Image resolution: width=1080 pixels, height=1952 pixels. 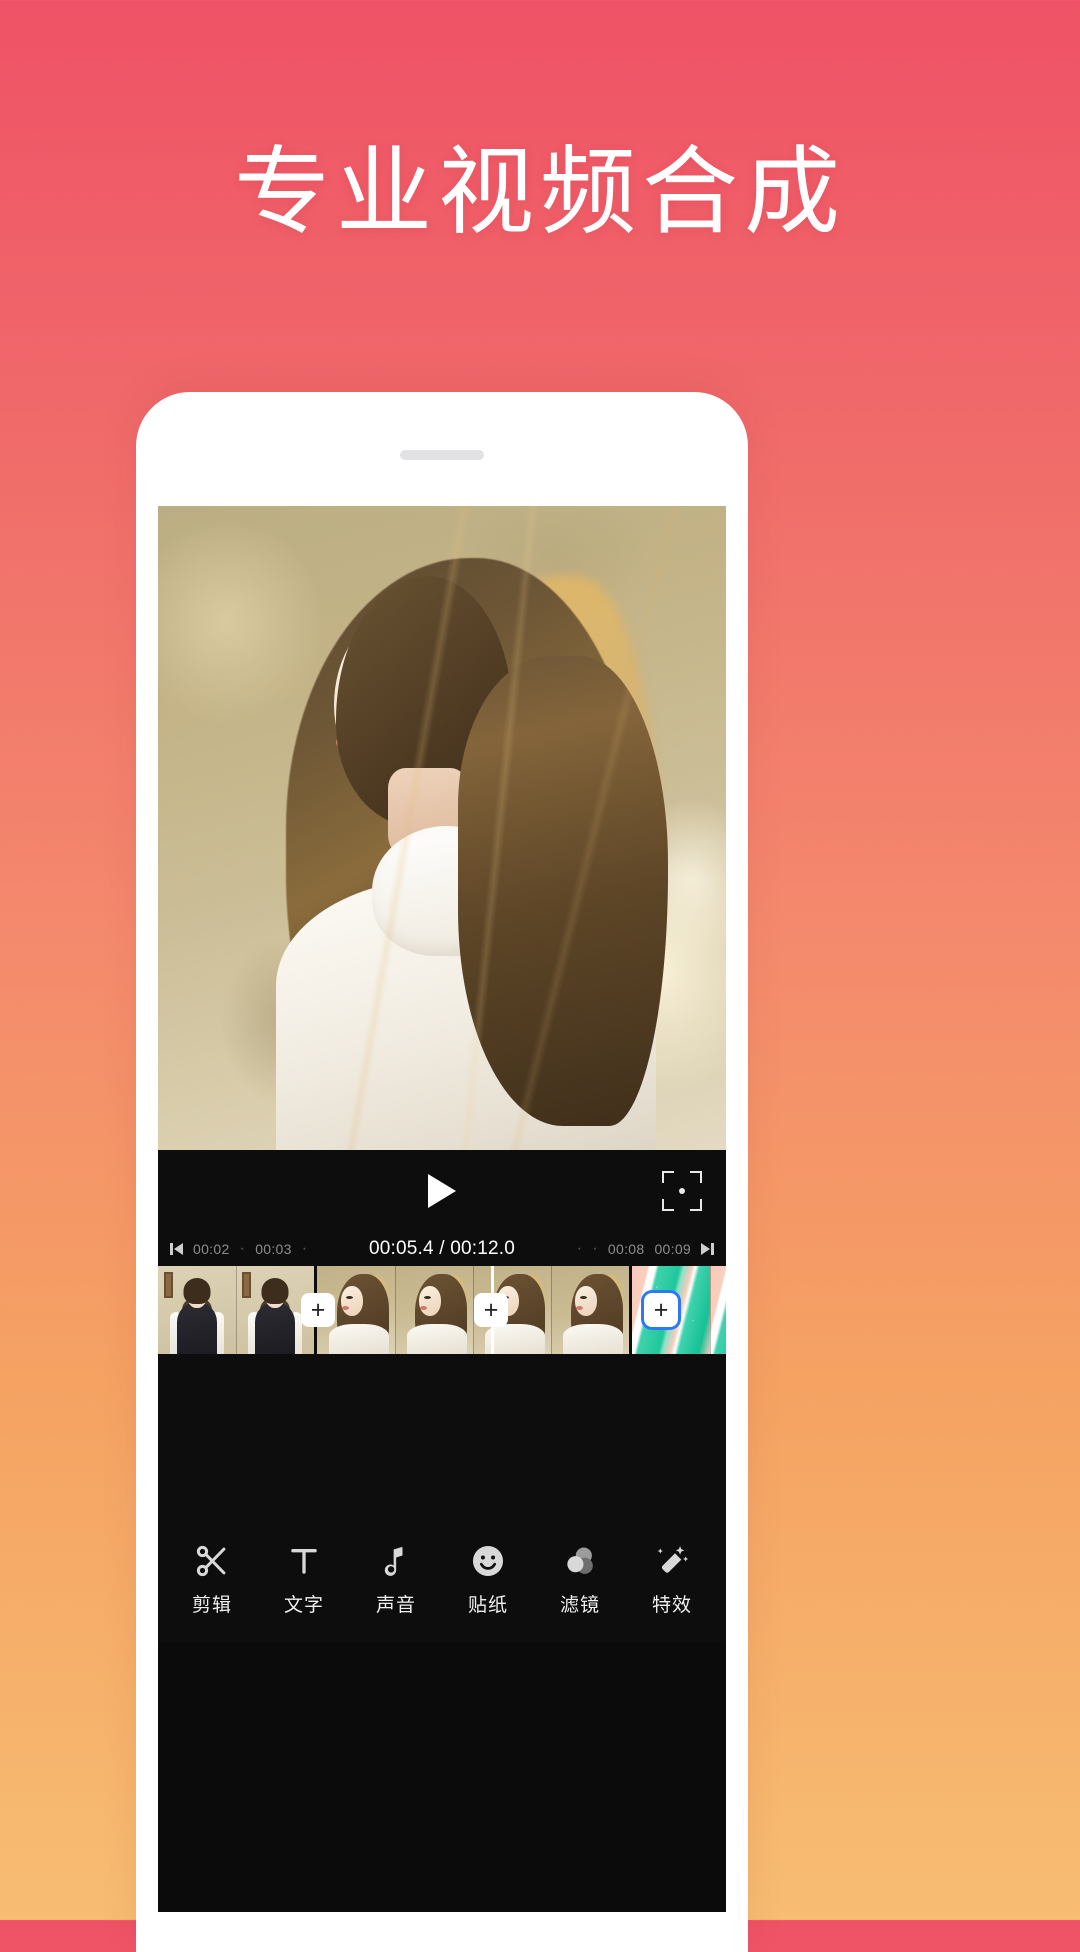 I want to click on tool-effects: 特效, so click(x=672, y=1579).